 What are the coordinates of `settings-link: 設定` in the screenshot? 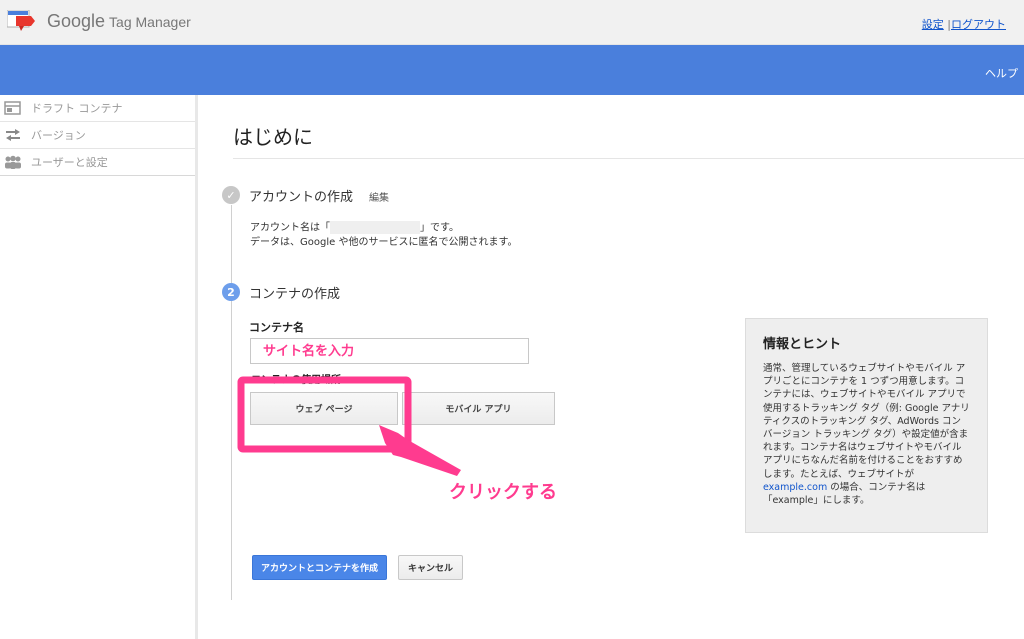 It's located at (933, 24).